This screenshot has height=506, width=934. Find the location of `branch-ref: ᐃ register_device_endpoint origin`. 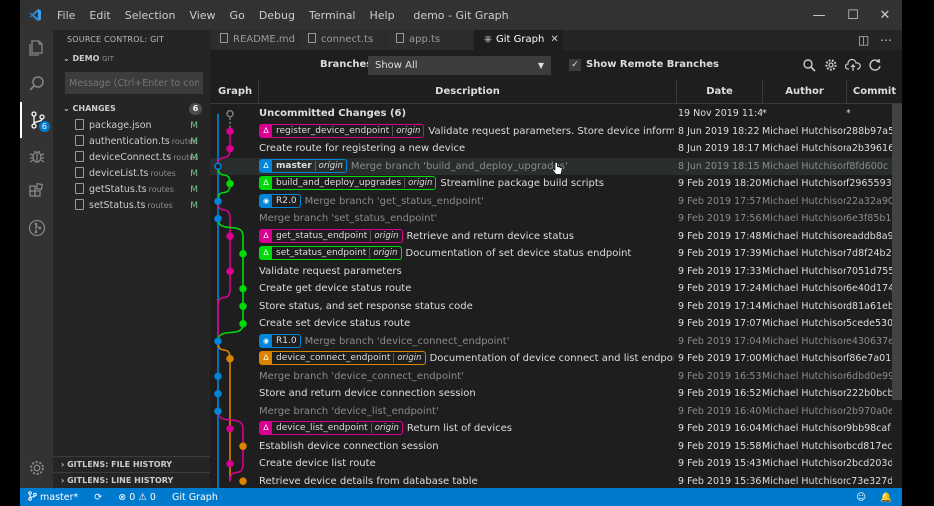

branch-ref: ᐃ register_device_endpoint origin is located at coordinates (342, 130).